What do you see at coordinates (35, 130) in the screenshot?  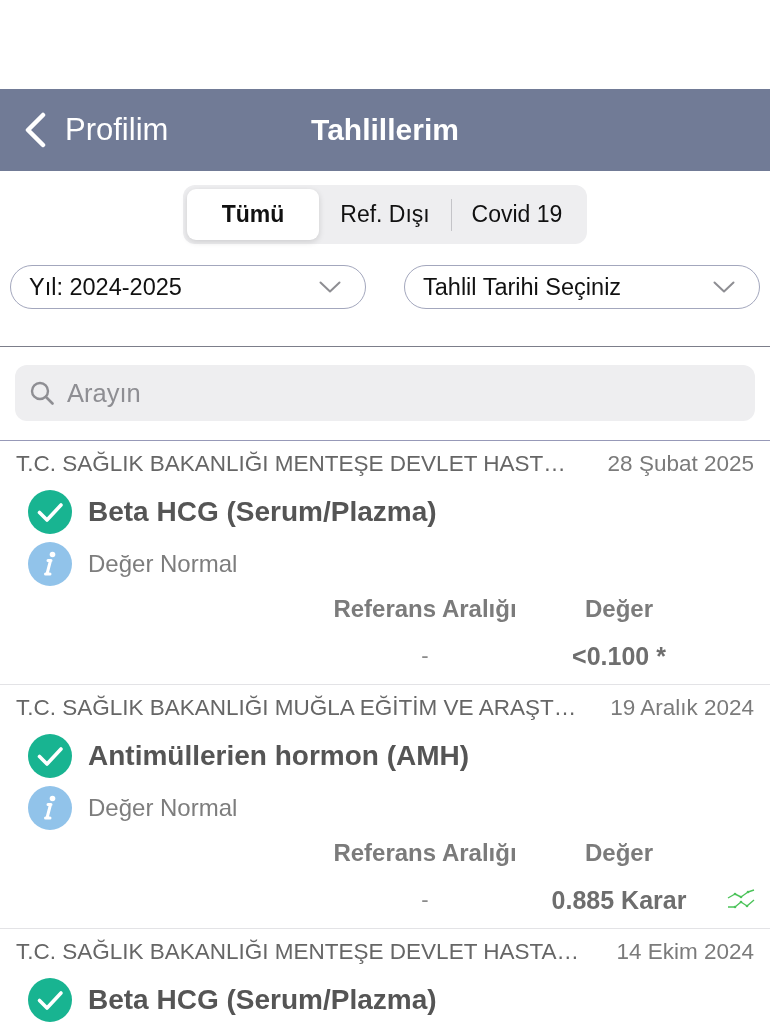 I see `back-icon` at bounding box center [35, 130].